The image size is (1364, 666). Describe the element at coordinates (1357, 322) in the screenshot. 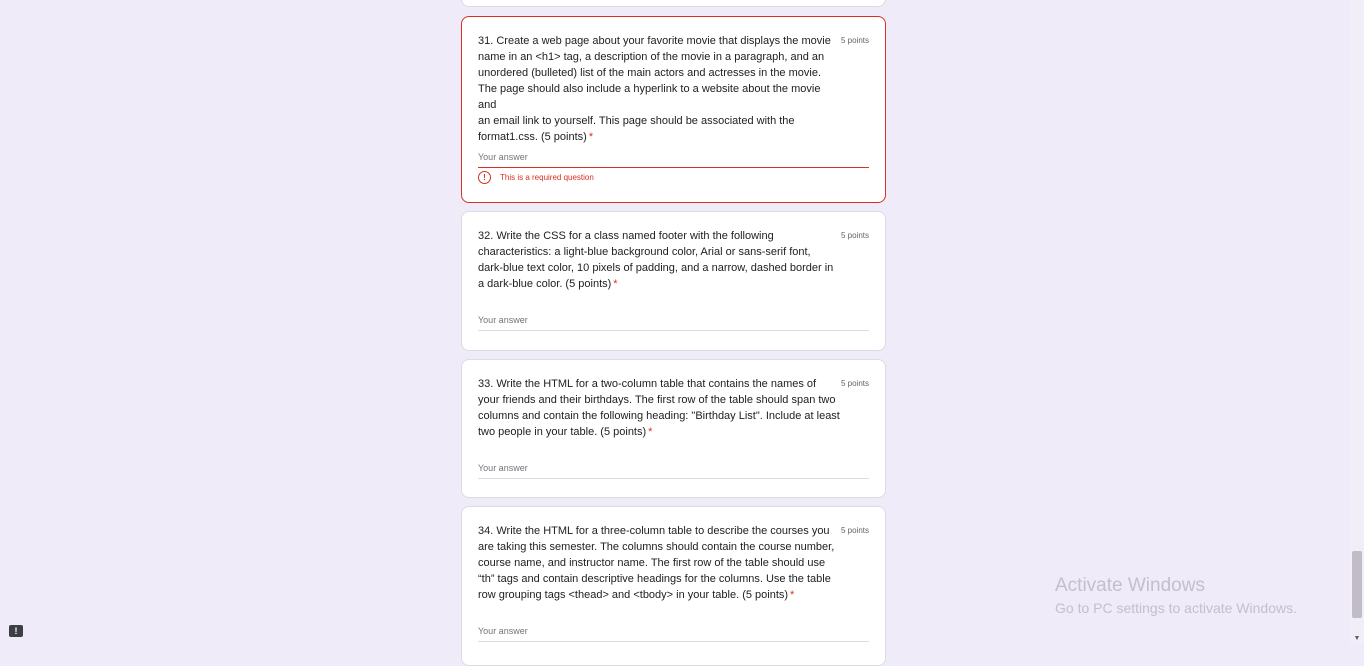

I see `scrollbar-track` at that location.